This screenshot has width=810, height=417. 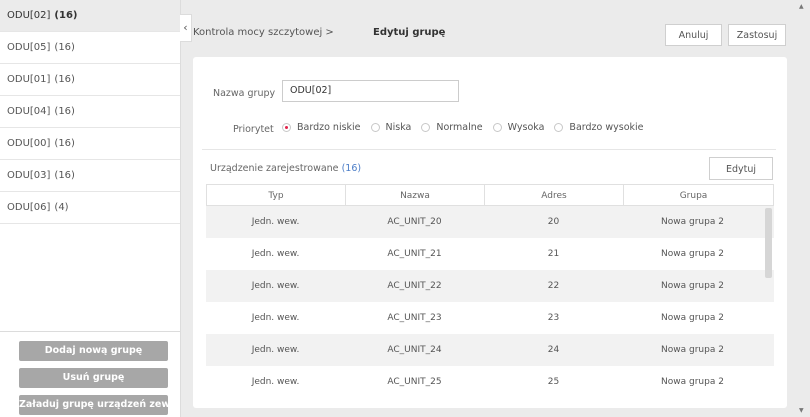 I want to click on priority-label: Priorytet, so click(x=253, y=129).